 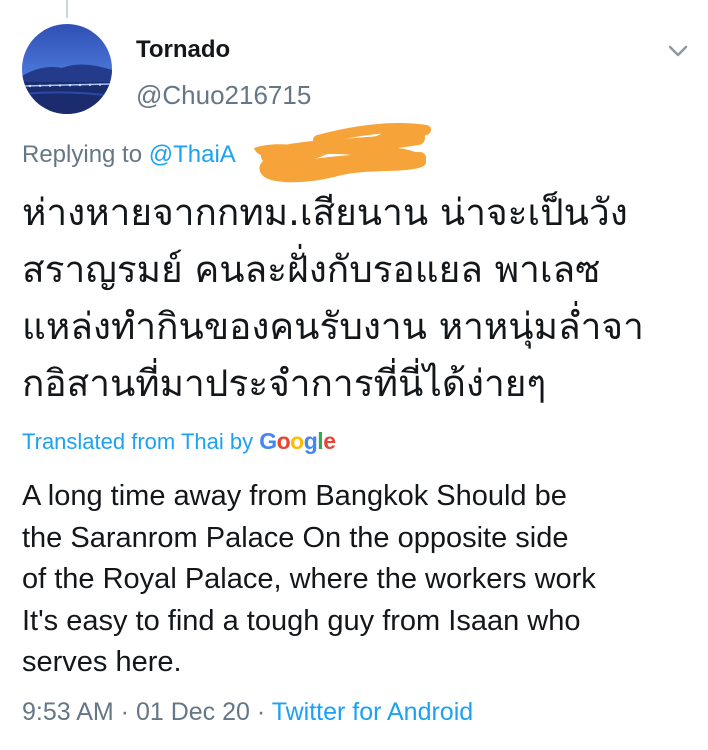 I want to click on translation-line: serves here., so click(x=102, y=662).